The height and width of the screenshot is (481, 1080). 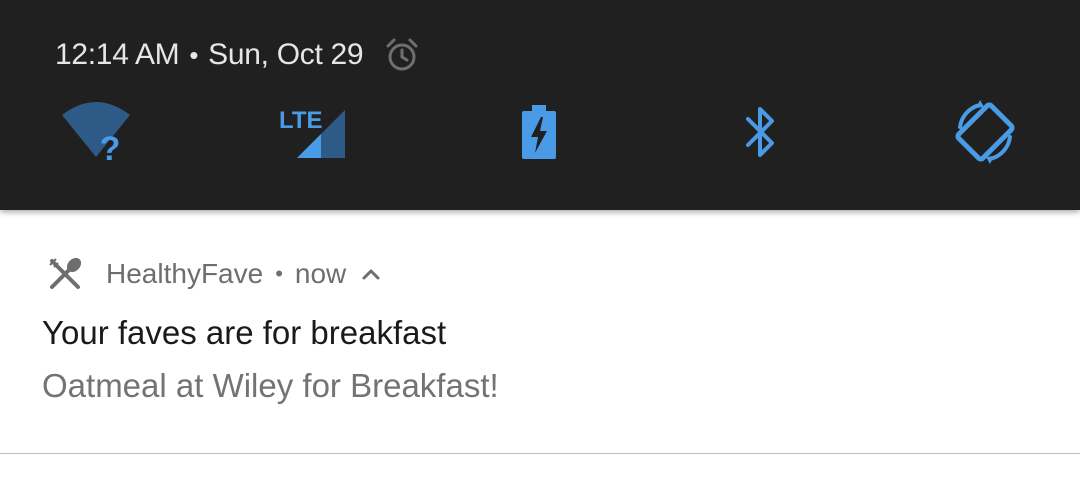 I want to click on battery-charging-icon, so click(x=539, y=132).